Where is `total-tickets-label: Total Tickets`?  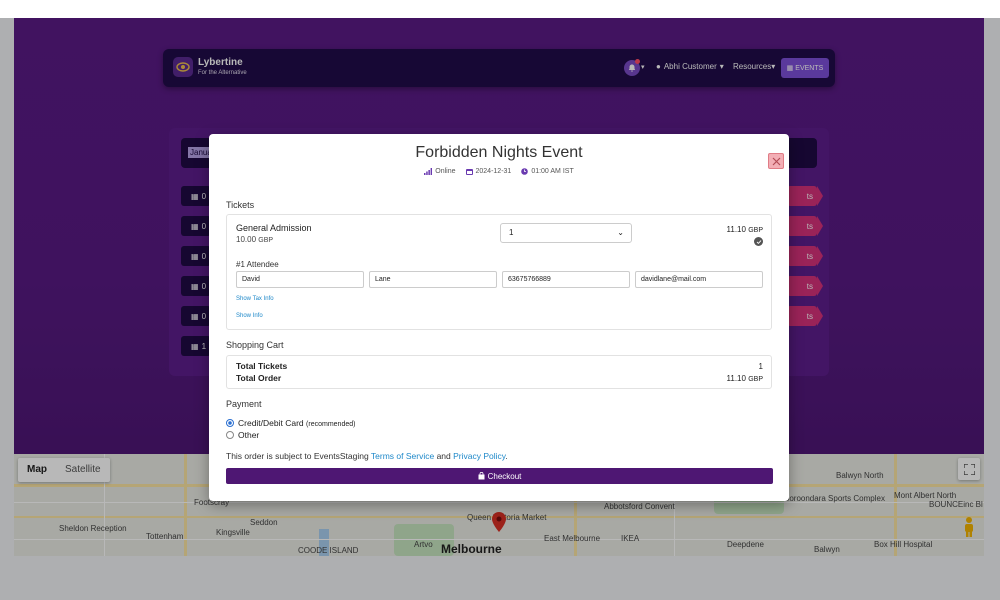
total-tickets-label: Total Tickets is located at coordinates (262, 366).